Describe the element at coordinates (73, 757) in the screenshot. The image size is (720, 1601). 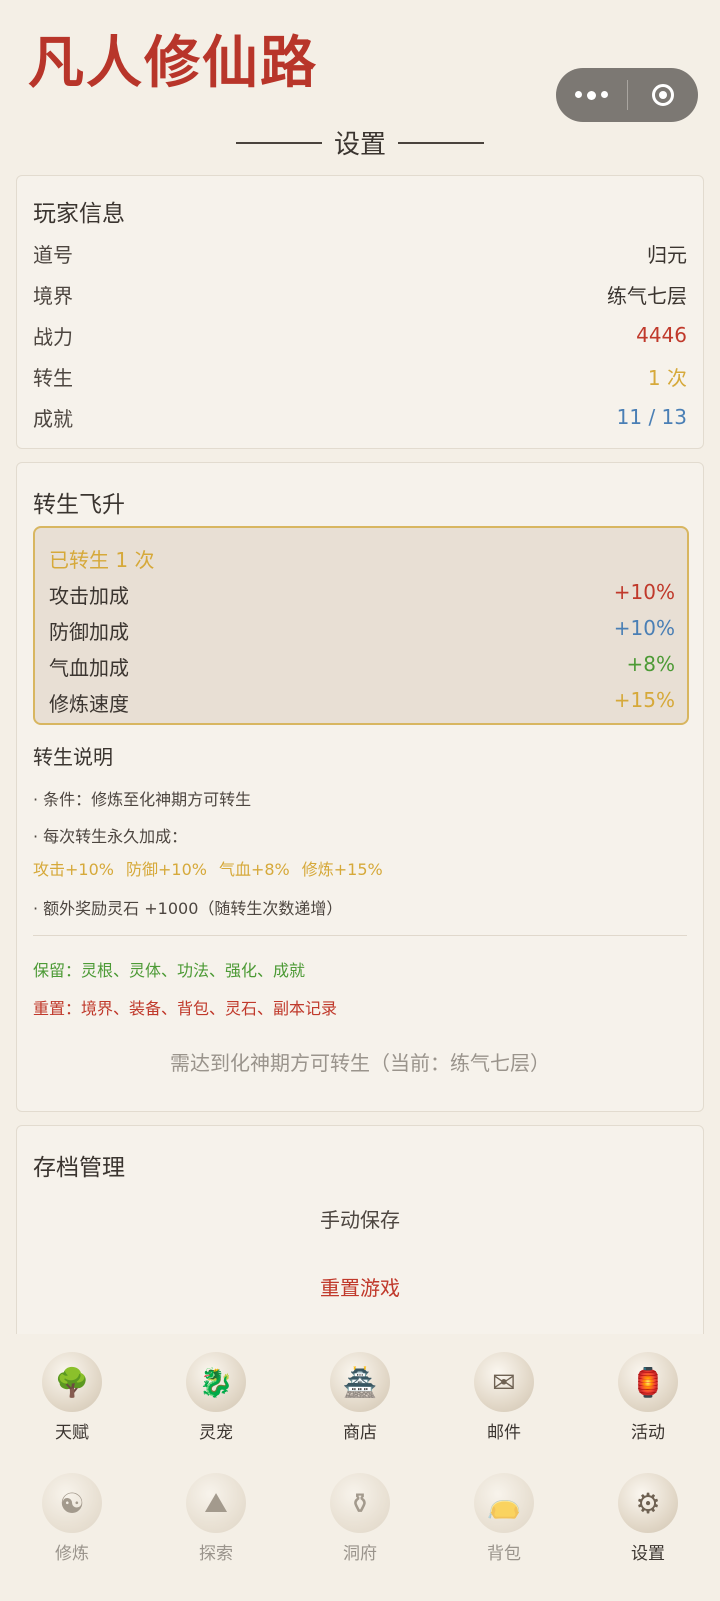
I see `rebirth-explanation-title: 转生说明` at that location.